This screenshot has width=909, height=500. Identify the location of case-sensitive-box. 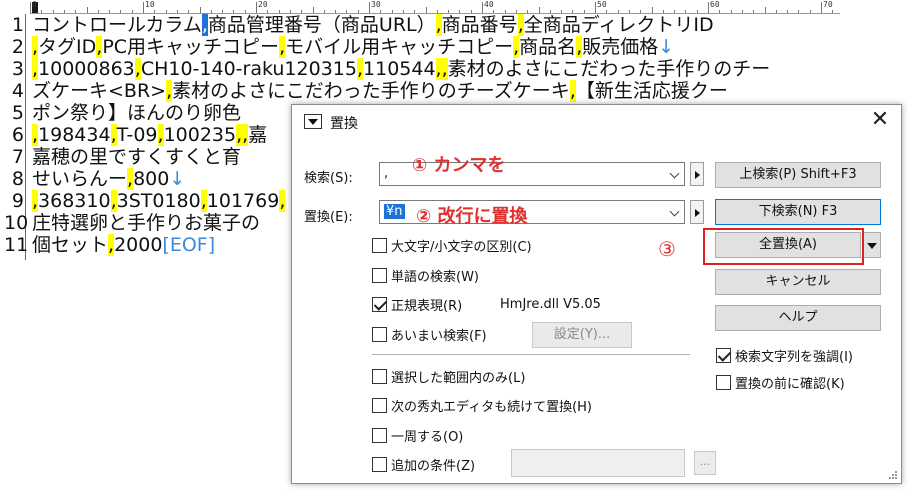
(379, 245).